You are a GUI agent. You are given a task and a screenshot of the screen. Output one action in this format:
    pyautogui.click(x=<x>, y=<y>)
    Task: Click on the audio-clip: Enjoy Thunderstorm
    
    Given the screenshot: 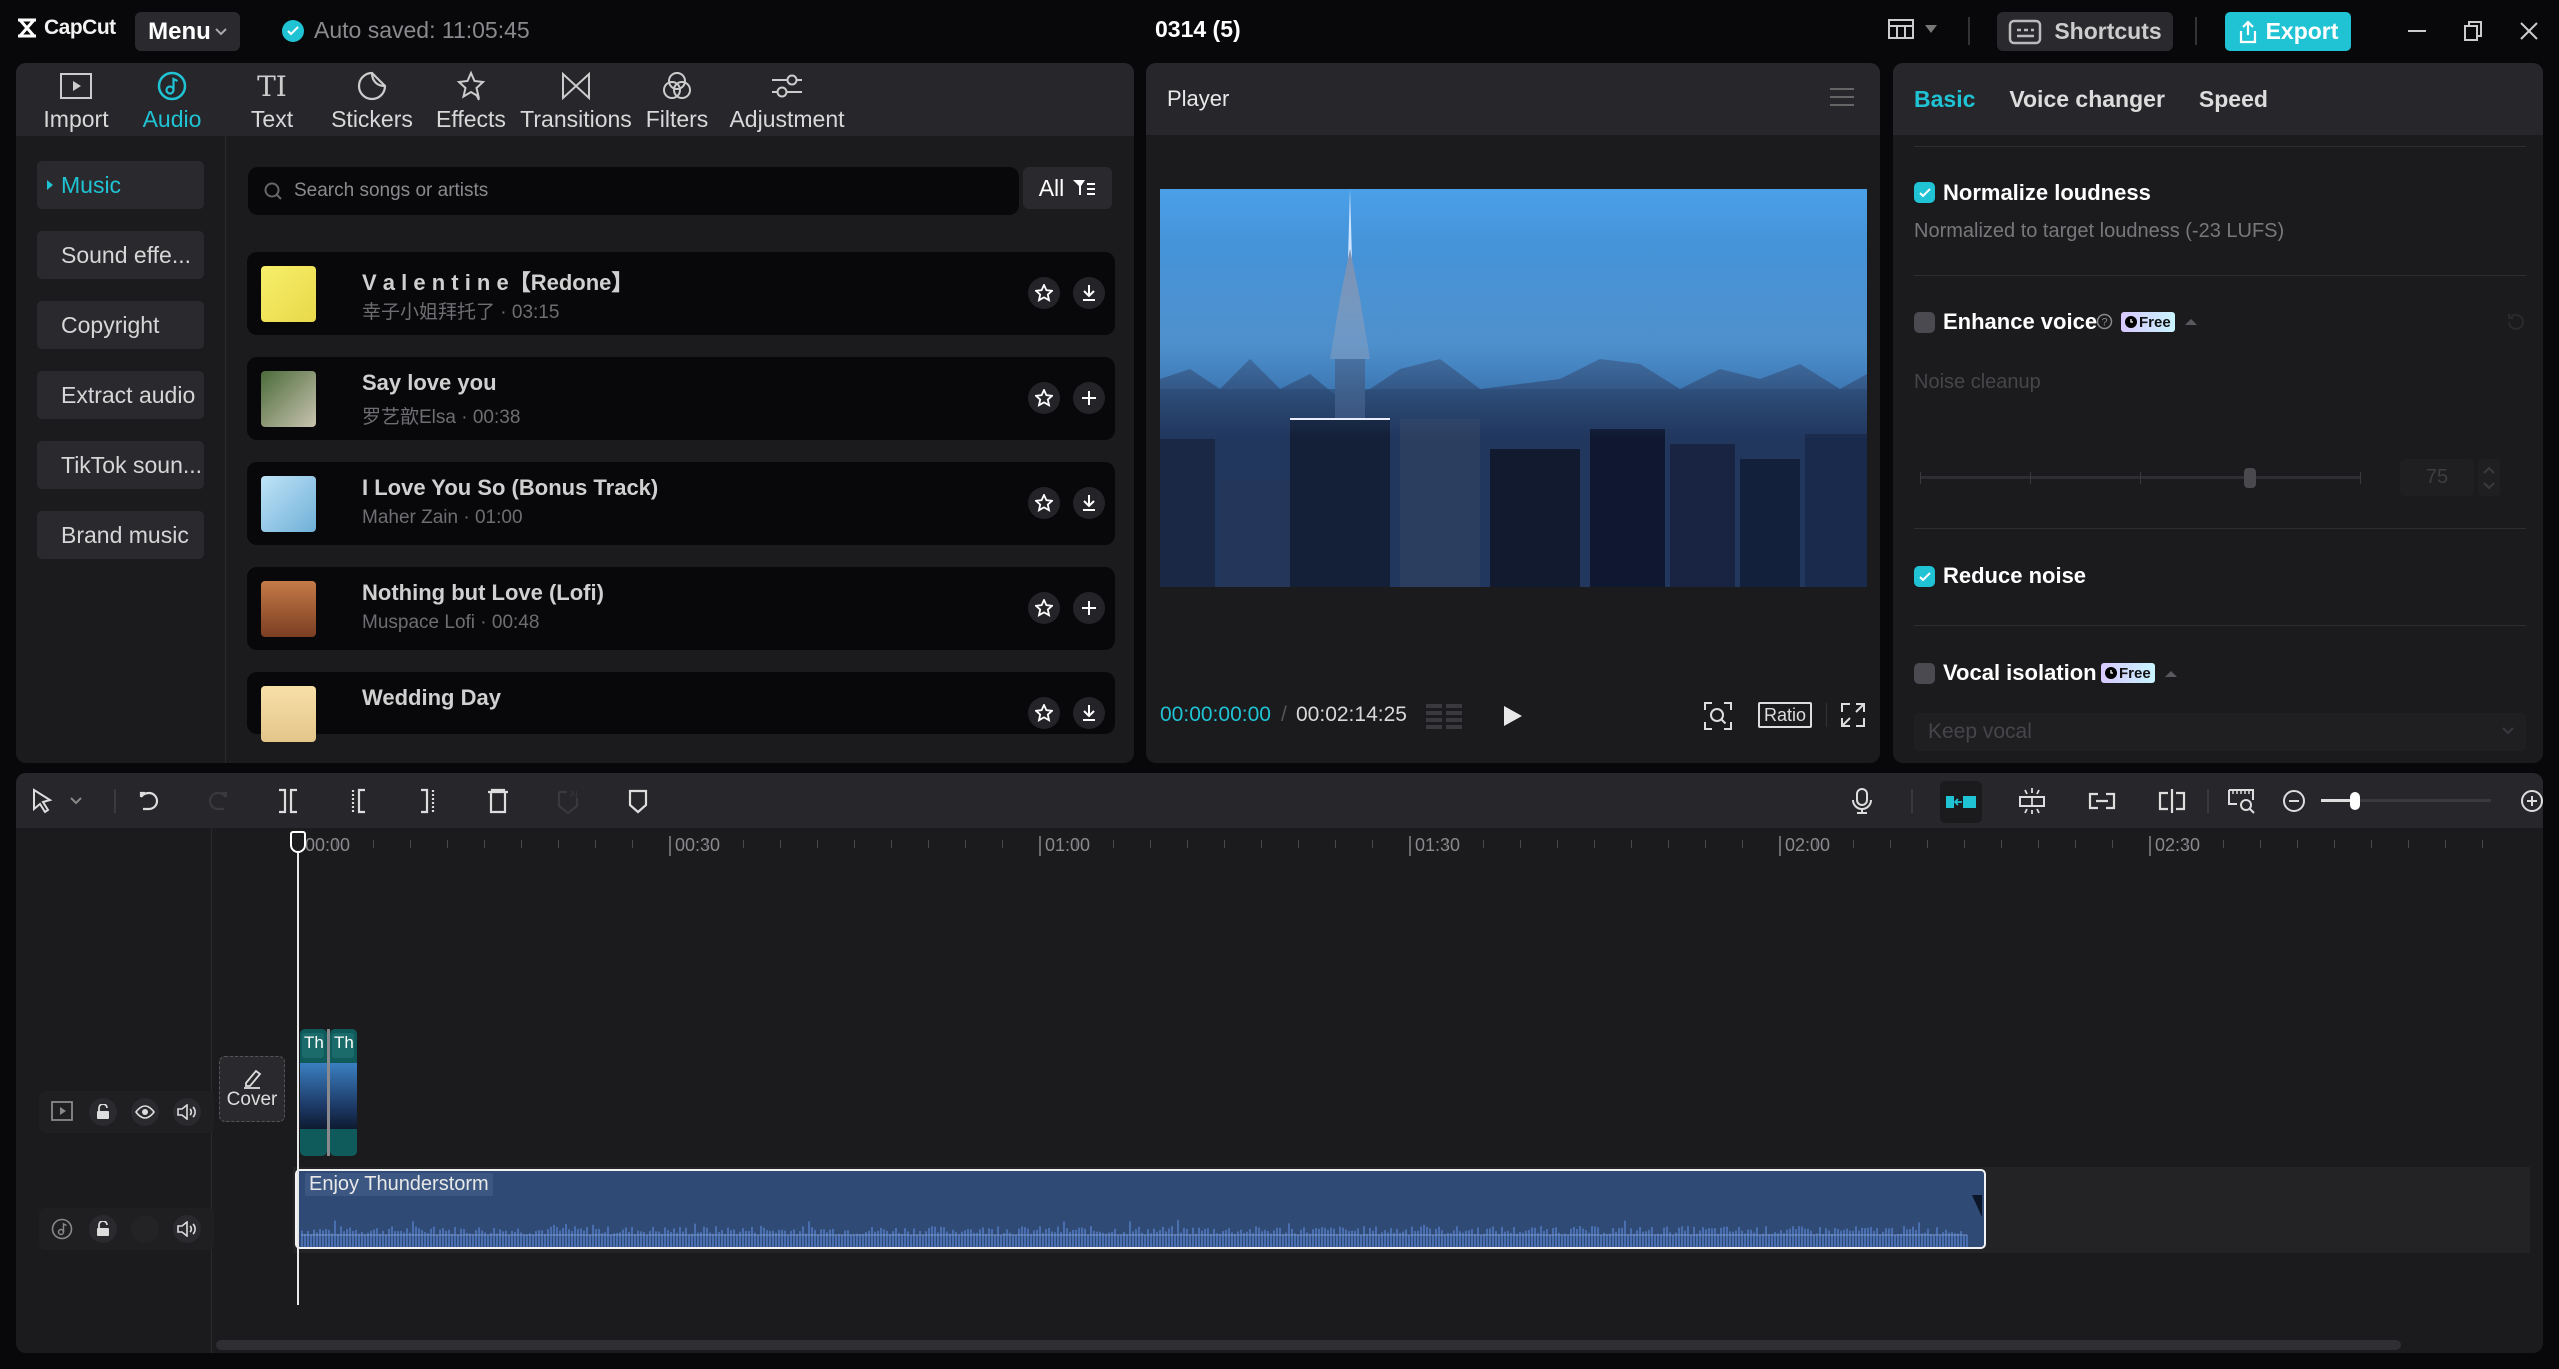 What is the action you would take?
    pyautogui.click(x=1140, y=1209)
    